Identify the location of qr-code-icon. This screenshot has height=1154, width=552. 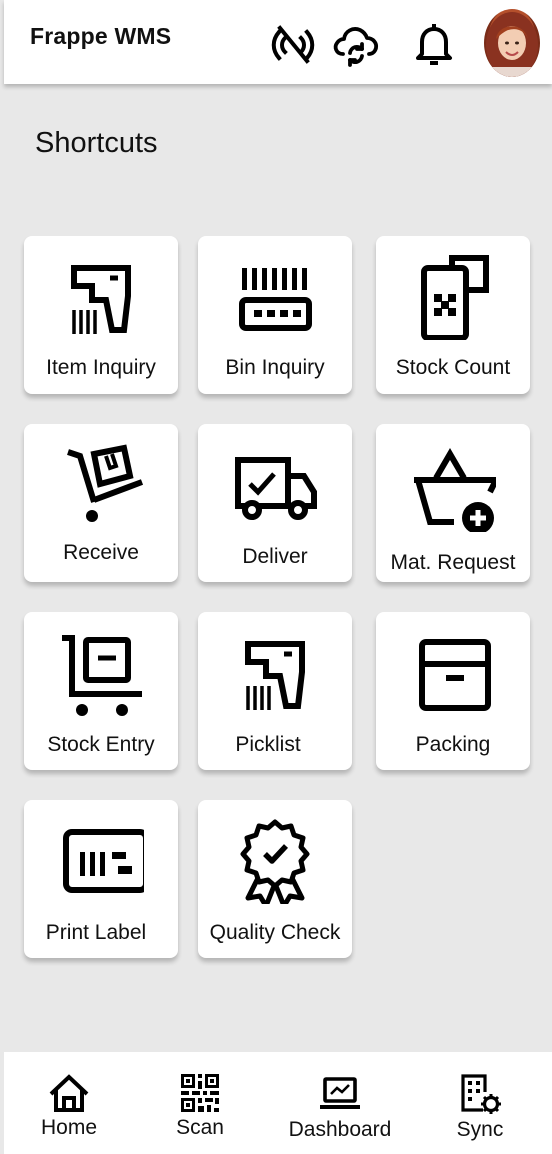
(200, 1093).